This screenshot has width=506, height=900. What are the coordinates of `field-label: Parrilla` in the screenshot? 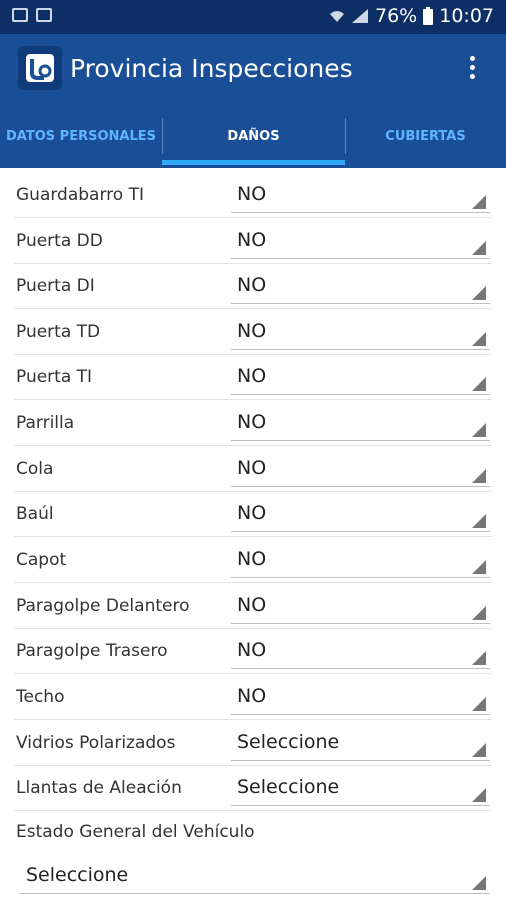 It's located at (45, 423).